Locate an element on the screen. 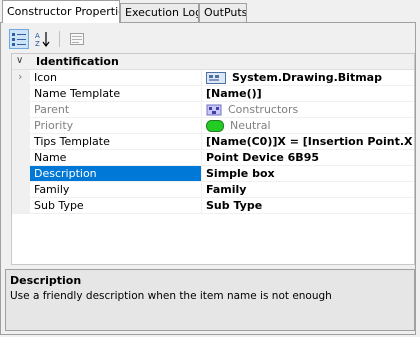  property-pages-button is located at coordinates (77, 39).